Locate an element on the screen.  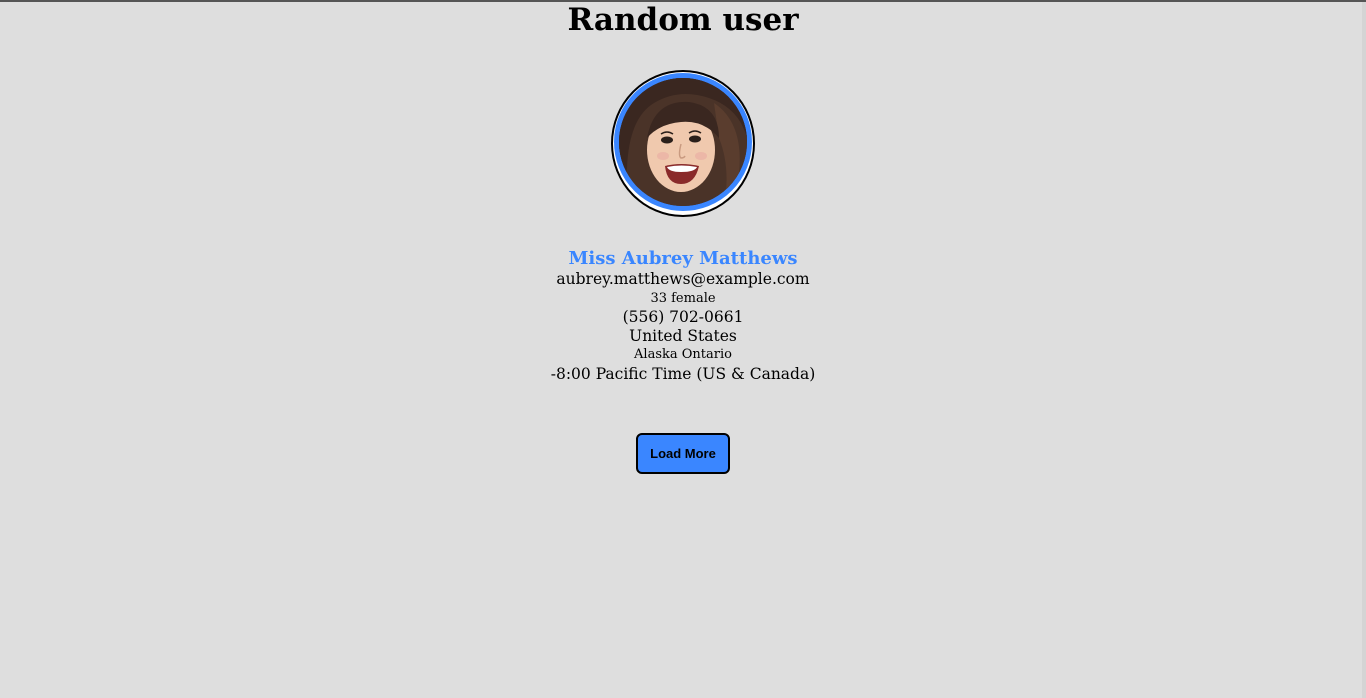
avatar-frame is located at coordinates (683, 143).